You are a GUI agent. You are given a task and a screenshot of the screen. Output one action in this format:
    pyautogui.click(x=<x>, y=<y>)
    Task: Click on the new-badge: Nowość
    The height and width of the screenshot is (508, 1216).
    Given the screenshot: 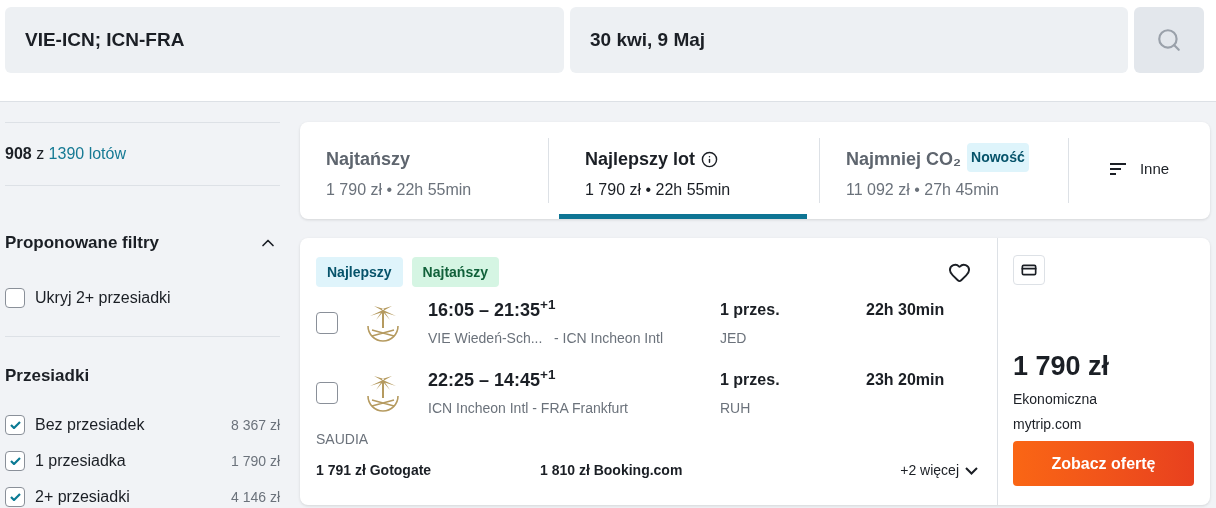 What is the action you would take?
    pyautogui.click(x=998, y=157)
    